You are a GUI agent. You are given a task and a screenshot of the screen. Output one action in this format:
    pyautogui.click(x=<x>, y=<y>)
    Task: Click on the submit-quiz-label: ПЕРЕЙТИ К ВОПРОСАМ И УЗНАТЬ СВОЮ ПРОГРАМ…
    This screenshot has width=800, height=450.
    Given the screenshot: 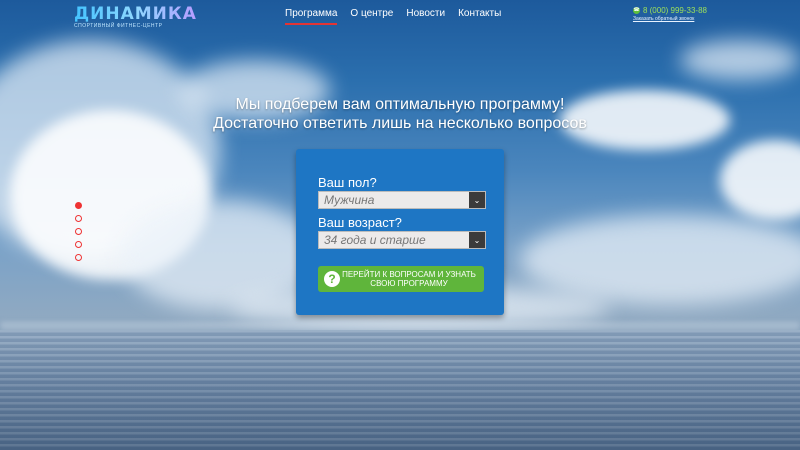 What is the action you would take?
    pyautogui.click(x=412, y=279)
    